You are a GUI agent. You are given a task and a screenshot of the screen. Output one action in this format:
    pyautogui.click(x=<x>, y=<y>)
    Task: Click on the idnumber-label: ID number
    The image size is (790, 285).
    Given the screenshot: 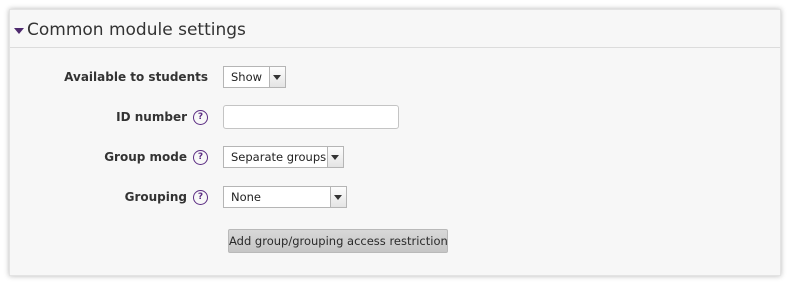 What is the action you would take?
    pyautogui.click(x=151, y=117)
    